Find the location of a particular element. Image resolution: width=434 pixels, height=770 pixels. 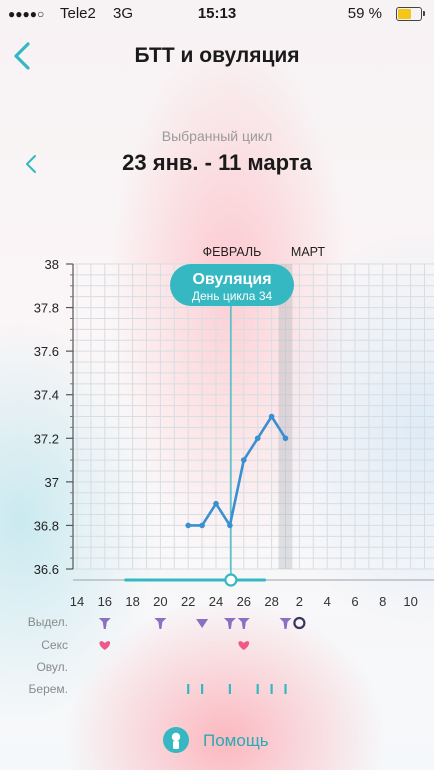

x-tick-label: 8 is located at coordinates (382, 601).